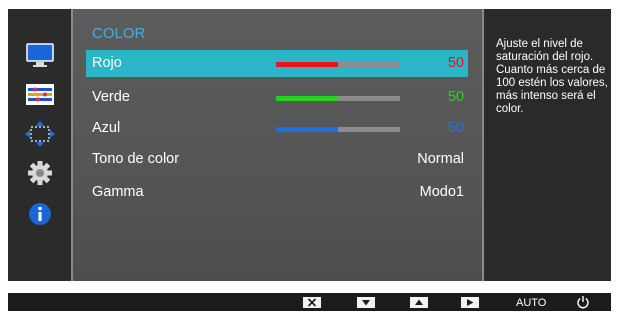 The image size is (619, 314). What do you see at coordinates (366, 302) in the screenshot?
I see `down-arrow-icon` at bounding box center [366, 302].